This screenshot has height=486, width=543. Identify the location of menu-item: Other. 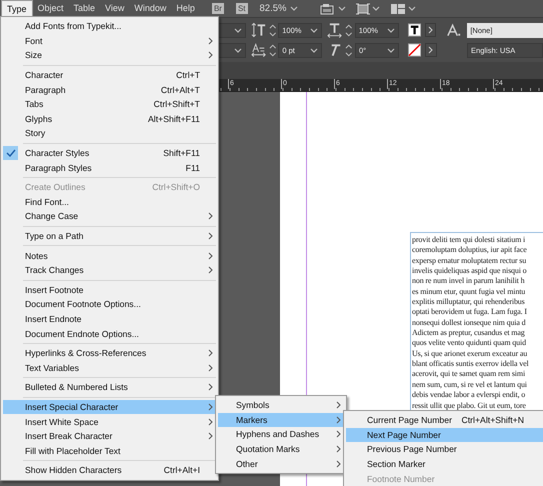
(281, 463).